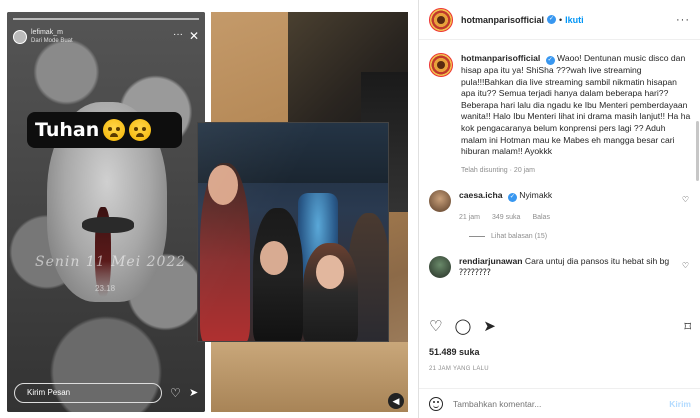 The image size is (700, 418). I want to click on inset-photo, so click(293, 232).